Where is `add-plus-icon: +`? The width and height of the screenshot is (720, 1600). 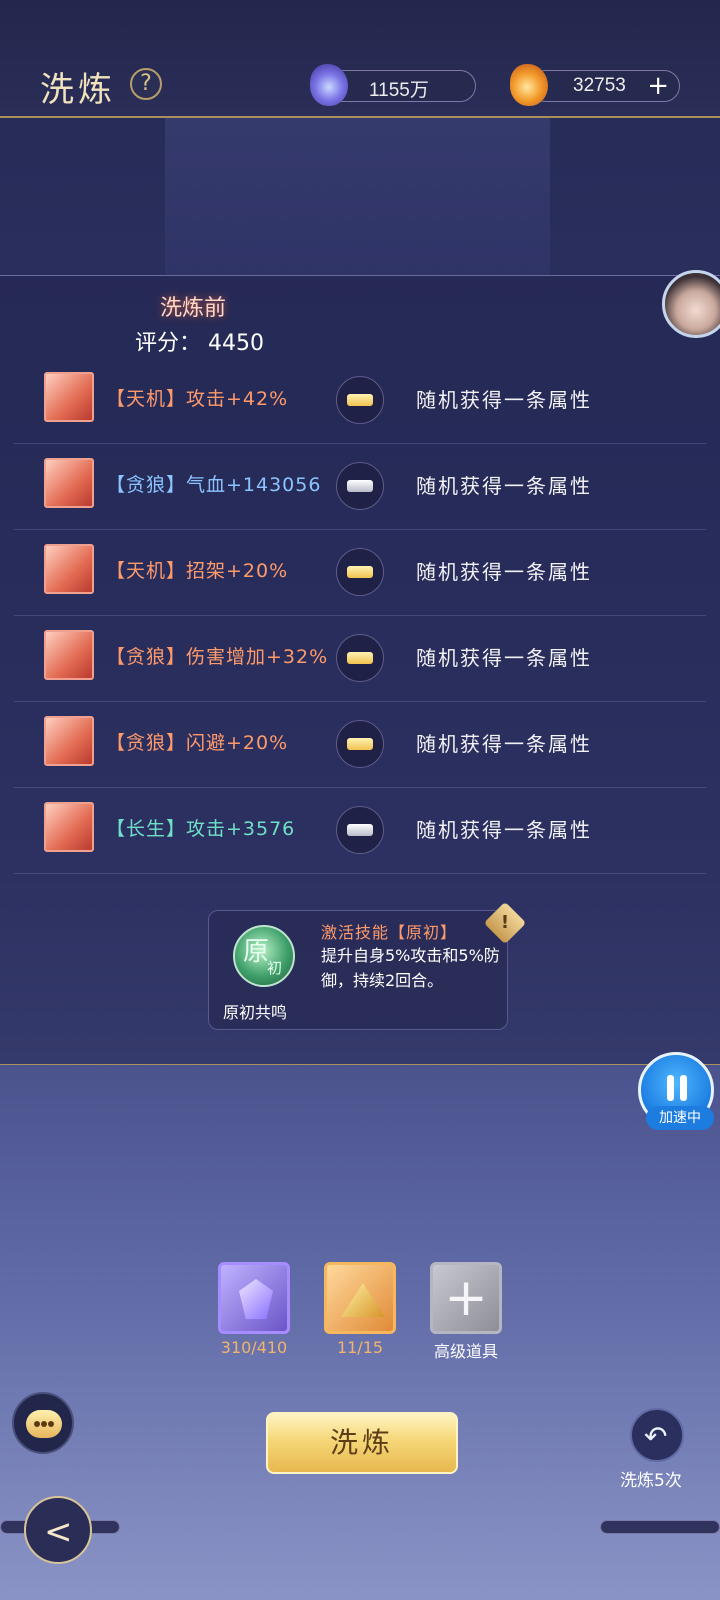
add-plus-icon: + is located at coordinates (466, 1298).